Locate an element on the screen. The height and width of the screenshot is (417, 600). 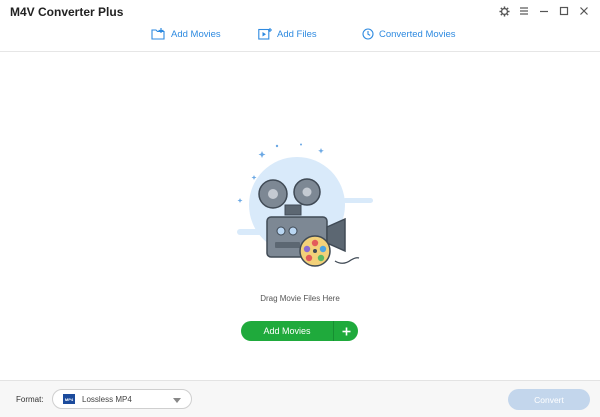
converted-movies-button: Converted Movies is located at coordinates (409, 34).